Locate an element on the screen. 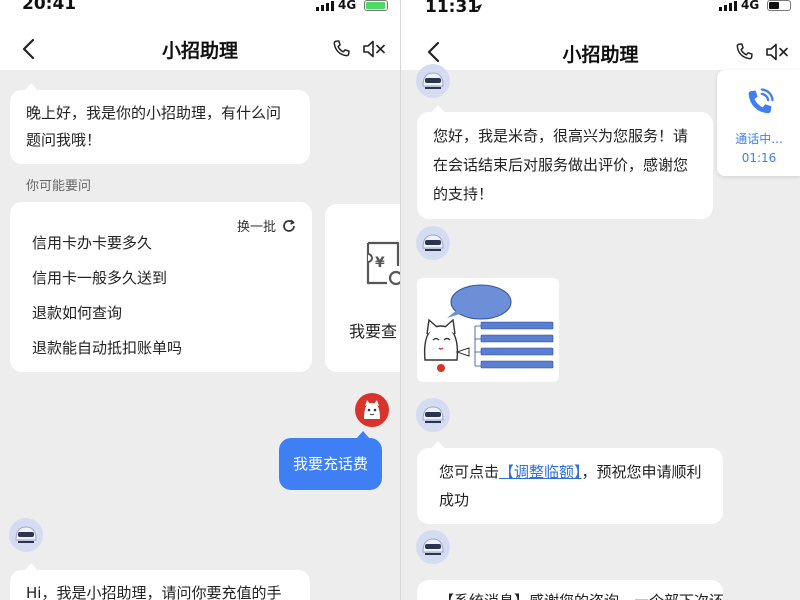 This screenshot has height=600, width=800. question-item: 信用卡办卡要多久 is located at coordinates (92, 242).